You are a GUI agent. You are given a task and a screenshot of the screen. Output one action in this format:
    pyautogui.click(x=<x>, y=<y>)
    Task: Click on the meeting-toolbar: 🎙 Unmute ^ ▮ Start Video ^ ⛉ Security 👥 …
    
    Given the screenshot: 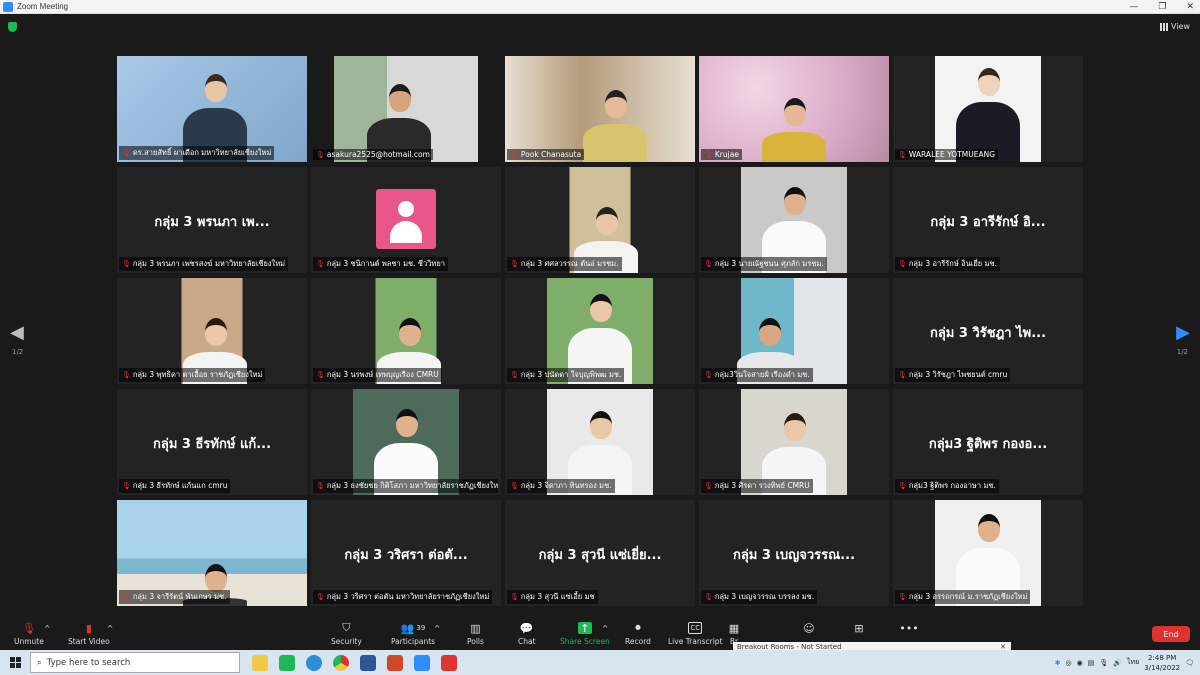 What is the action you would take?
    pyautogui.click(x=600, y=635)
    